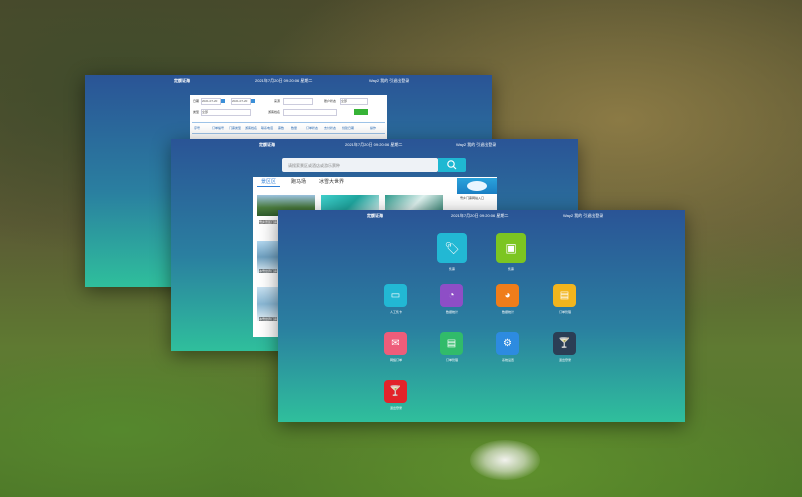 This screenshot has width=802, height=497. I want to click on column-header: 游客姓名, so click(251, 128).